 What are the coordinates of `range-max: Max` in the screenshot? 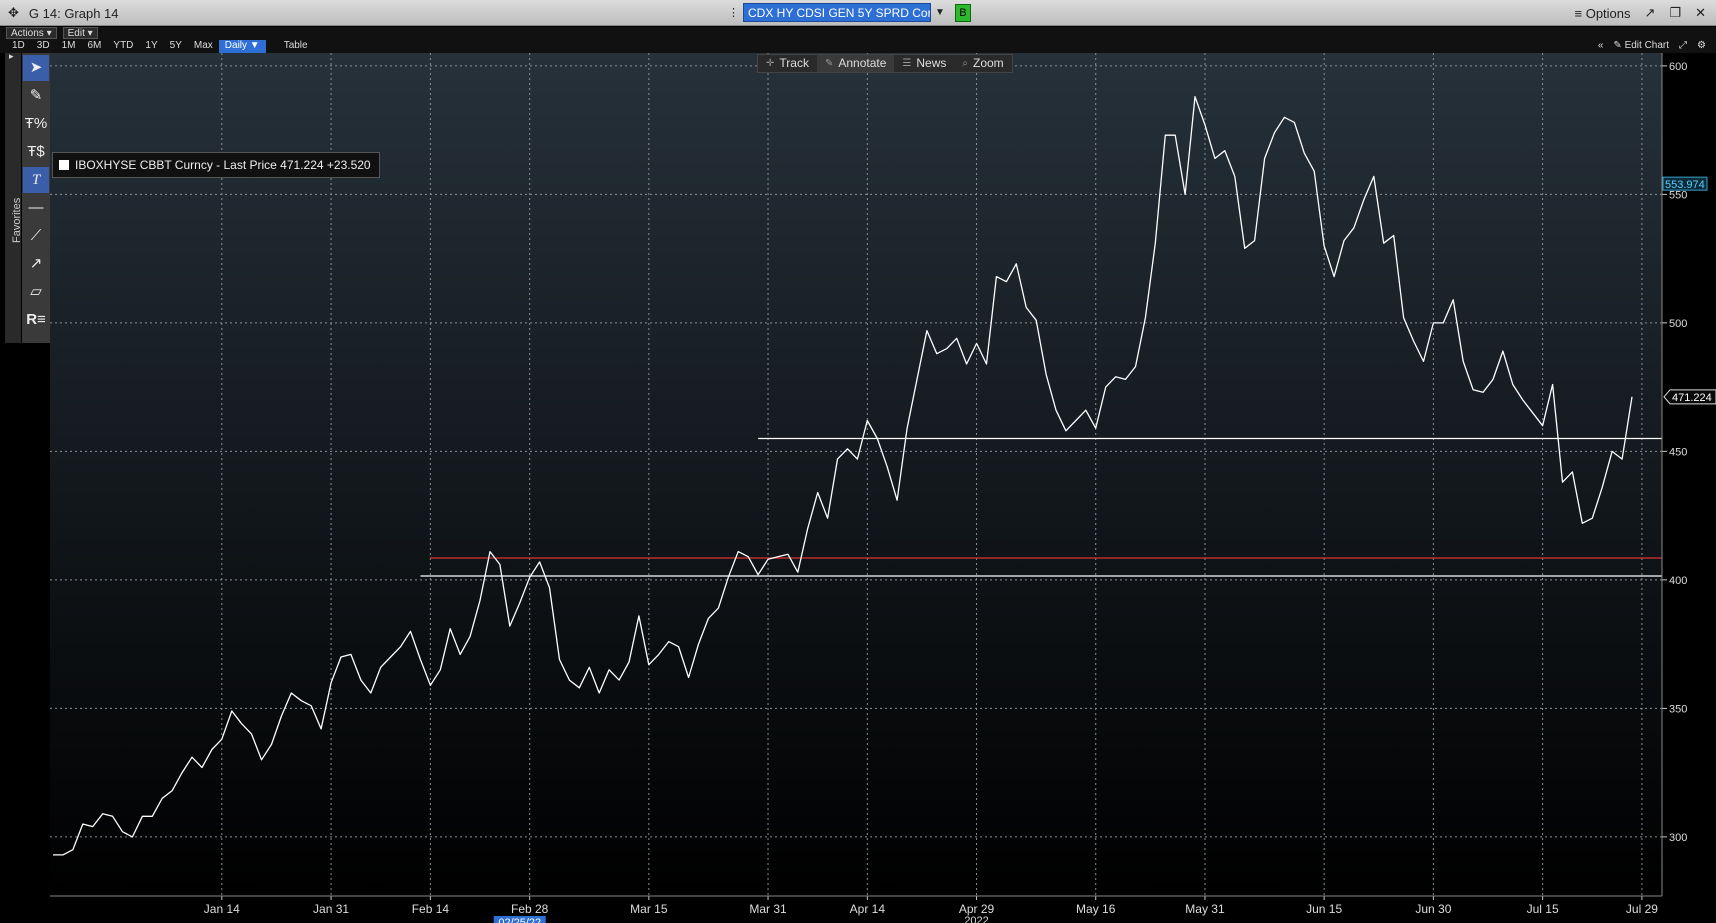 It's located at (203, 46).